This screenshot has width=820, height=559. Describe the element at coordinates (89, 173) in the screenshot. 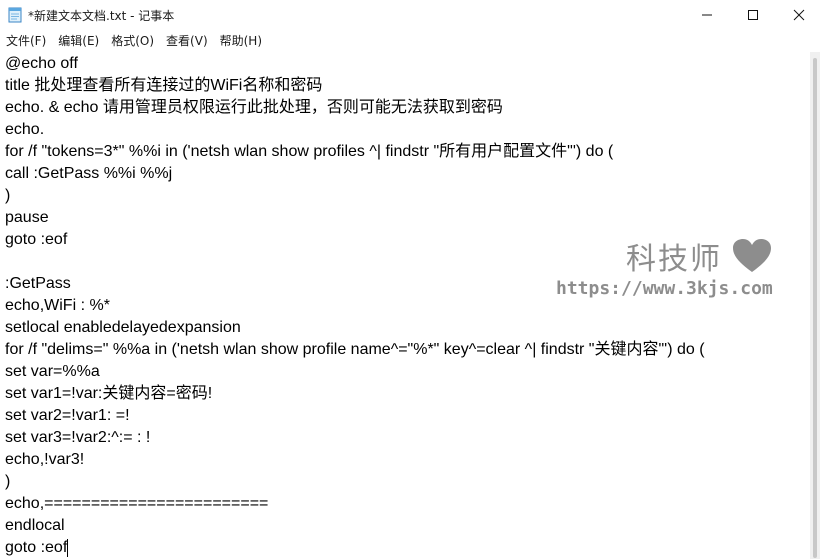

I see `code-line: call :GetPass %%i %%j` at that location.